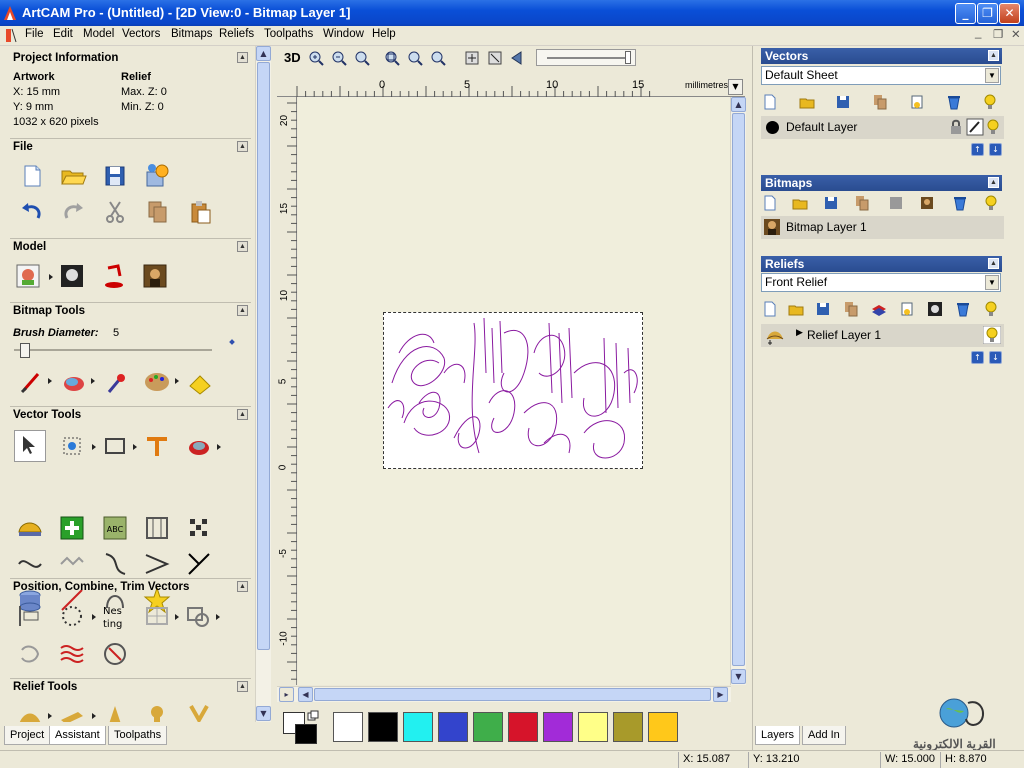 This screenshot has height=768, width=1024. Describe the element at coordinates (72, 616) in the screenshot. I see `copy-along-icon` at that location.